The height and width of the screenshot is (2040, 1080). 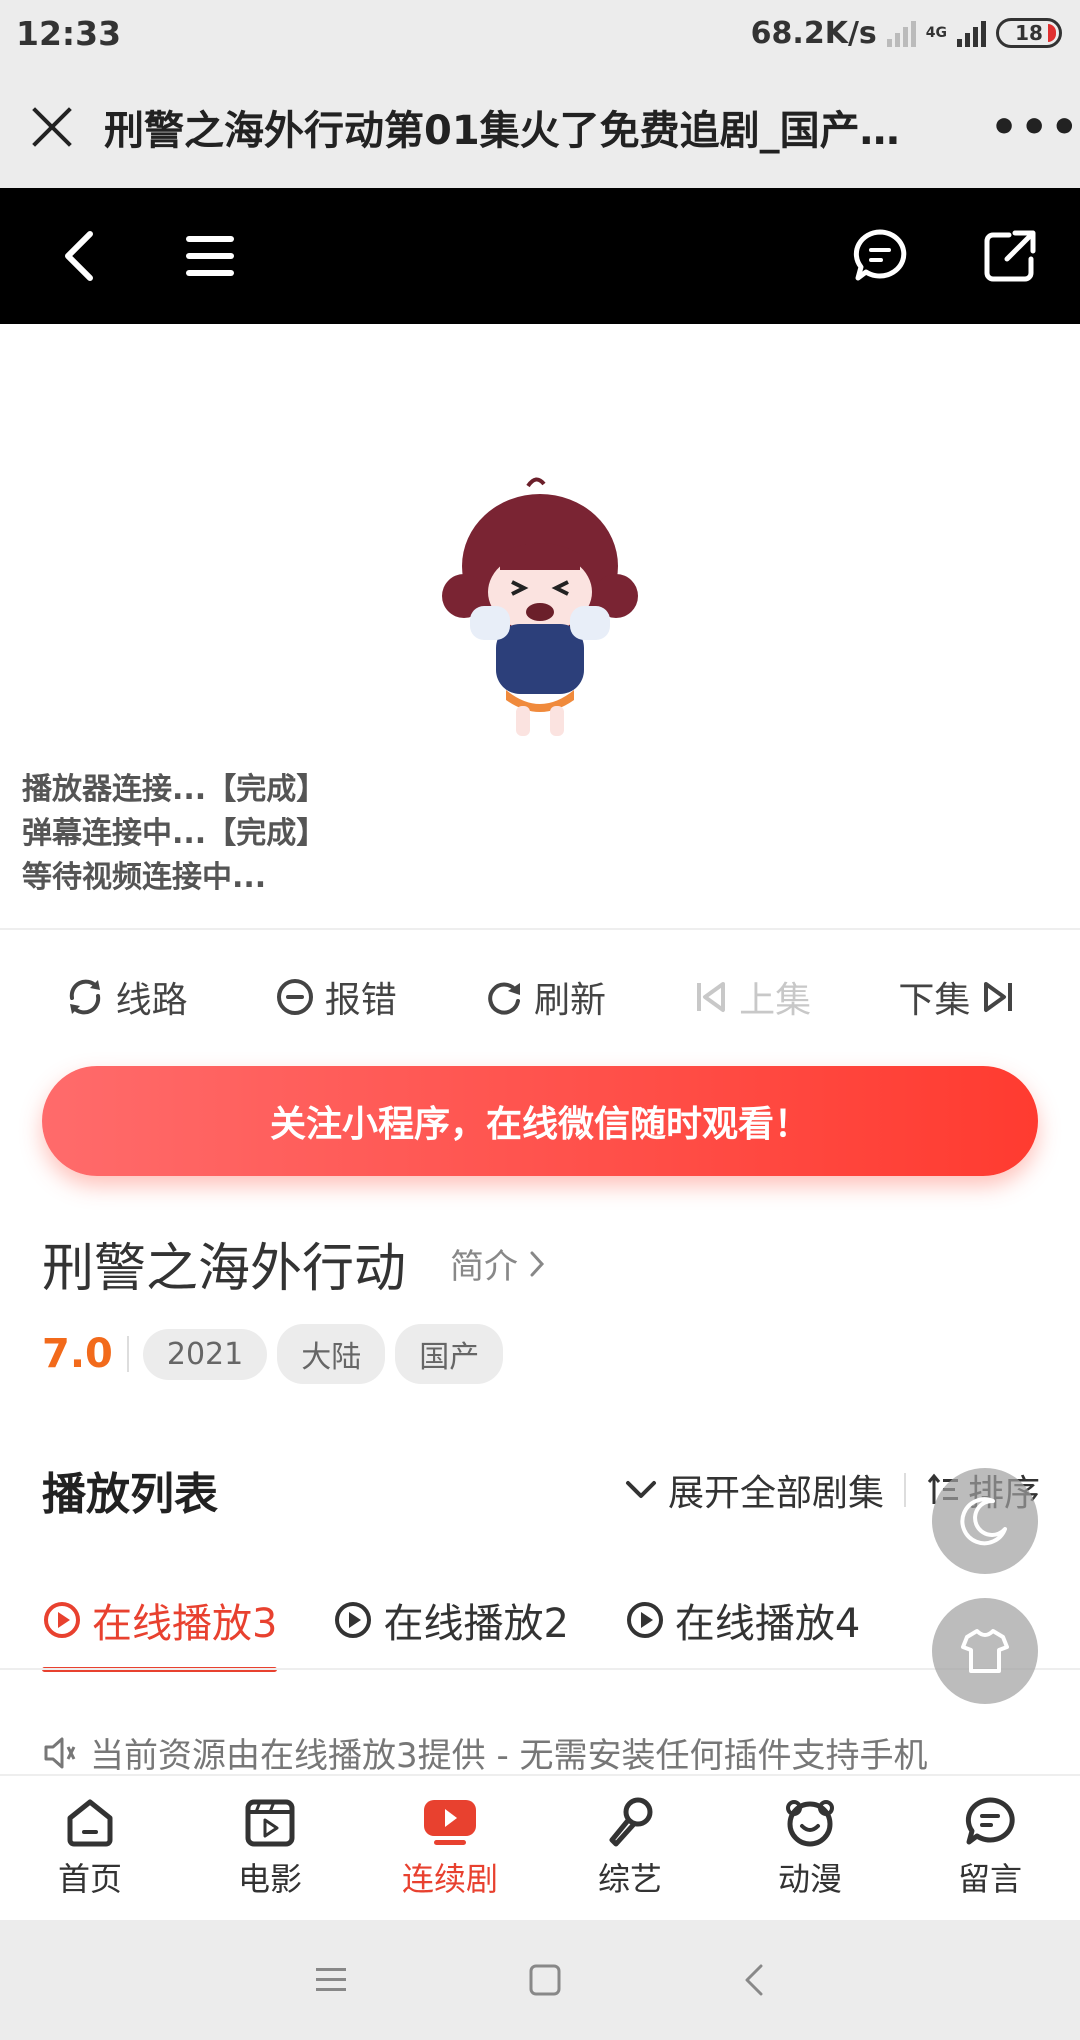 What do you see at coordinates (449, 1879) in the screenshot?
I see `bottom-tab-label: 连续剧` at bounding box center [449, 1879].